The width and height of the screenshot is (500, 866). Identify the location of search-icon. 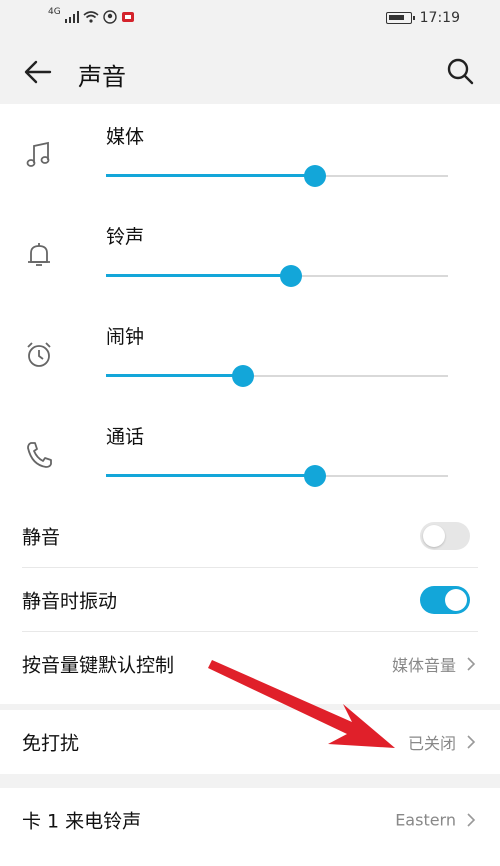
(460, 72).